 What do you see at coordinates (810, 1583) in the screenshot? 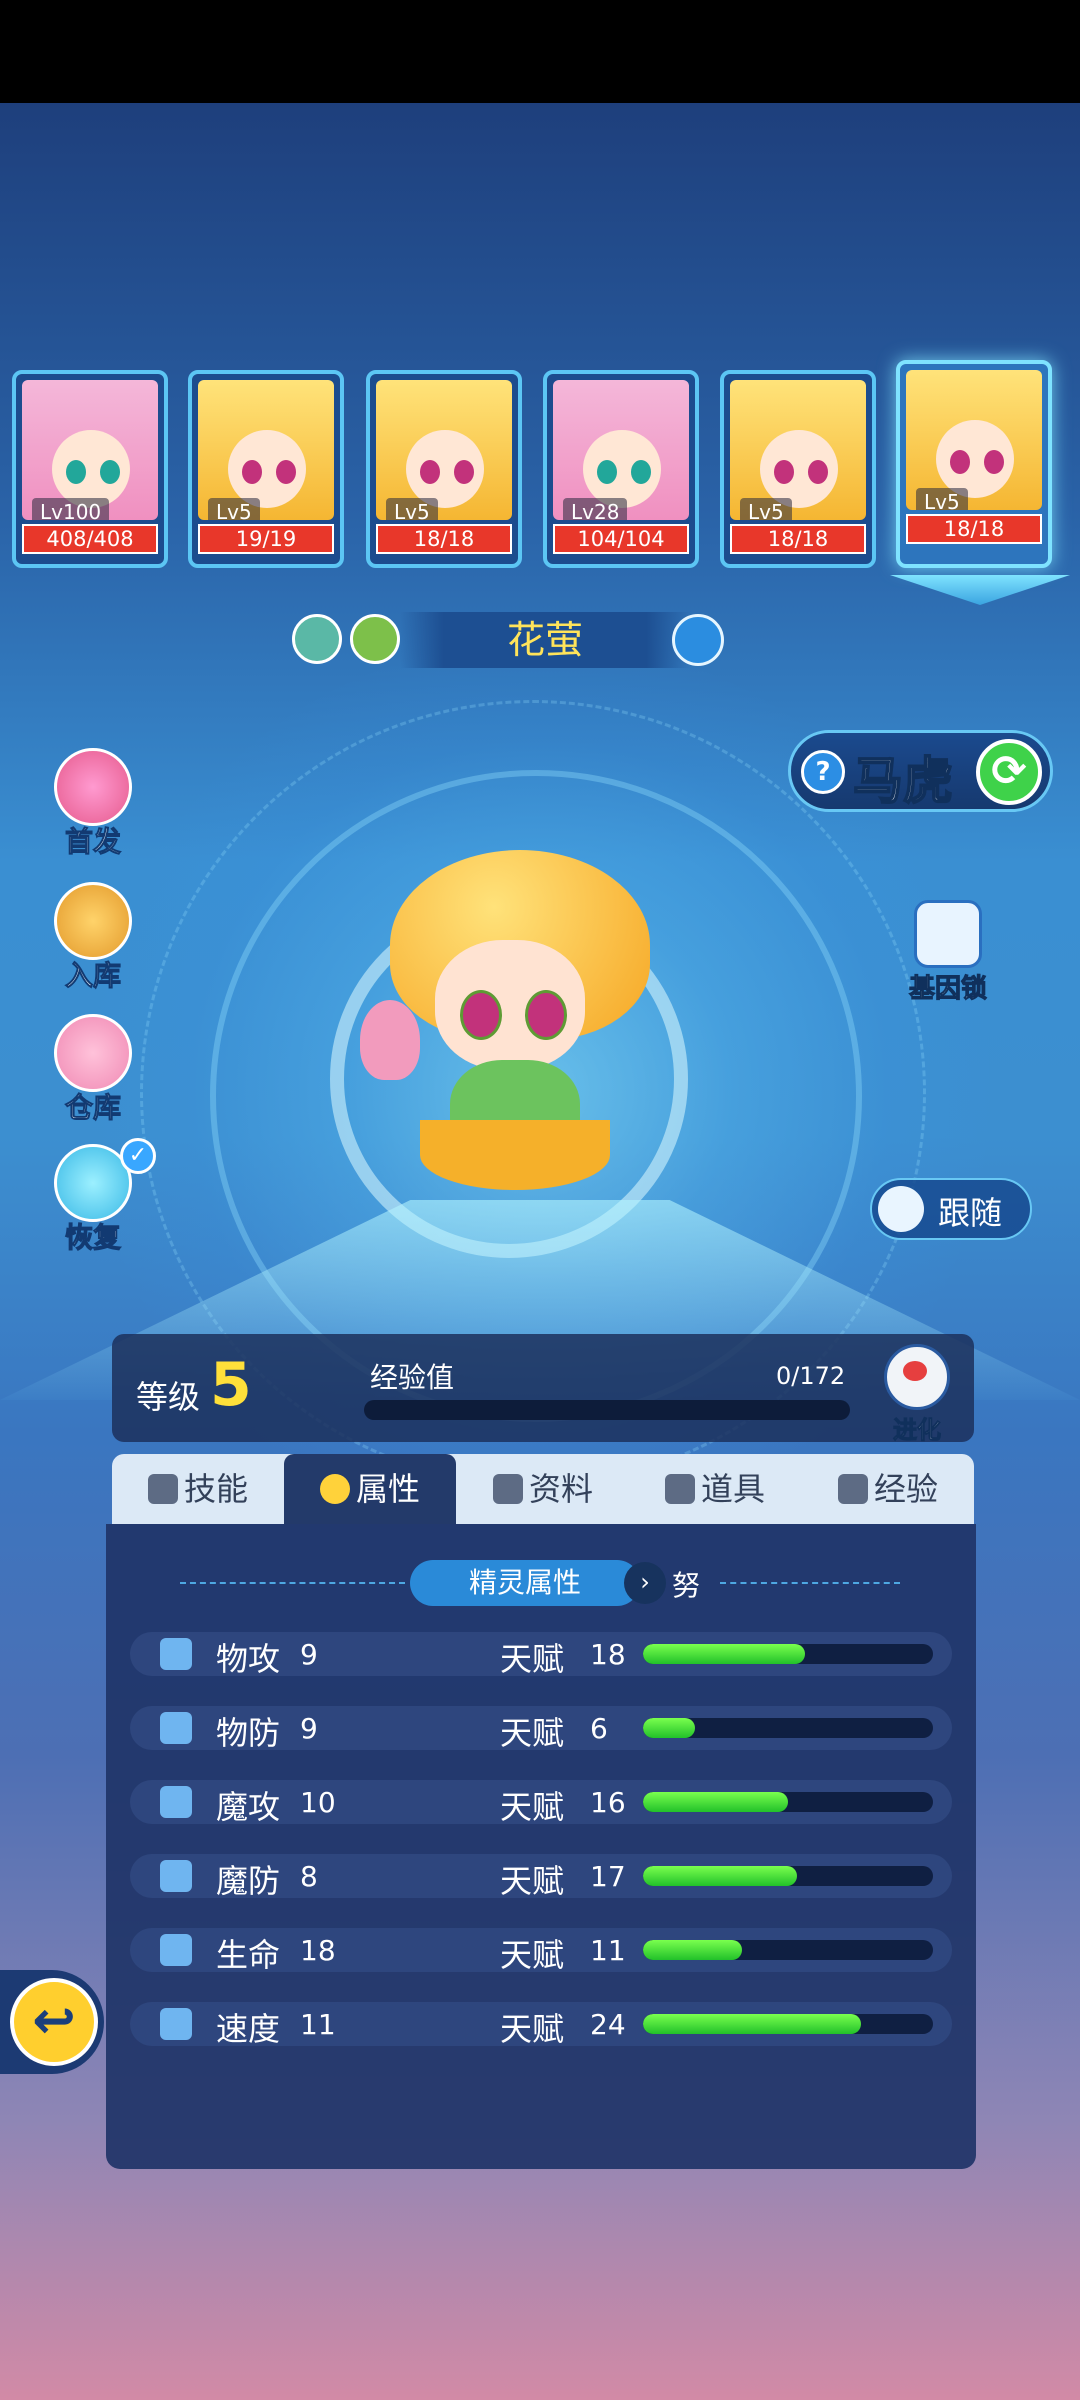
I see `divider-right` at bounding box center [810, 1583].